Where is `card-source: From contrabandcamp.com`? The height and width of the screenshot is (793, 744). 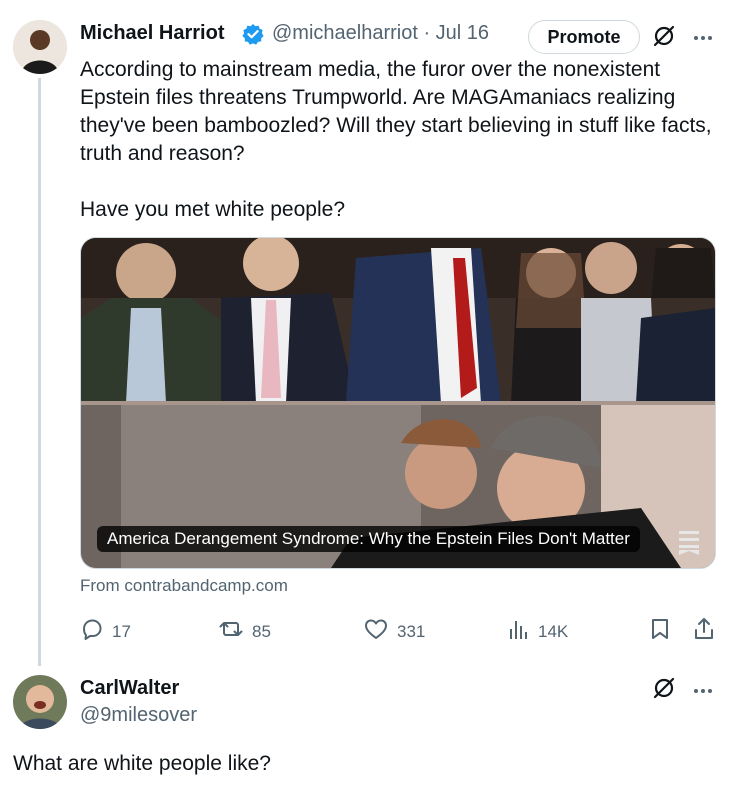
card-source: From contrabandcamp.com is located at coordinates (184, 586).